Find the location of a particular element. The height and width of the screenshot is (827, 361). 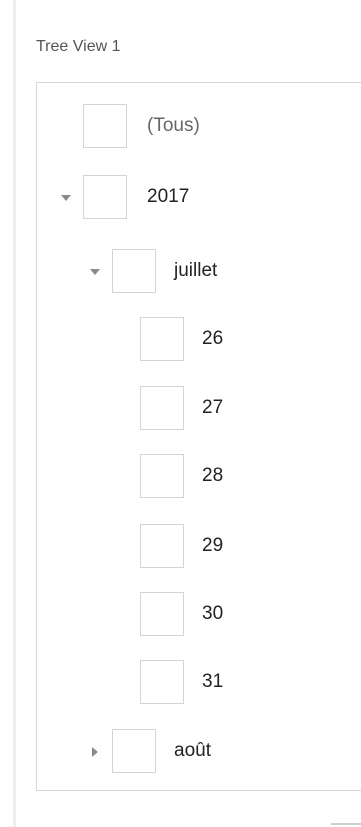

tree-node-day: 28 is located at coordinates (199, 477).